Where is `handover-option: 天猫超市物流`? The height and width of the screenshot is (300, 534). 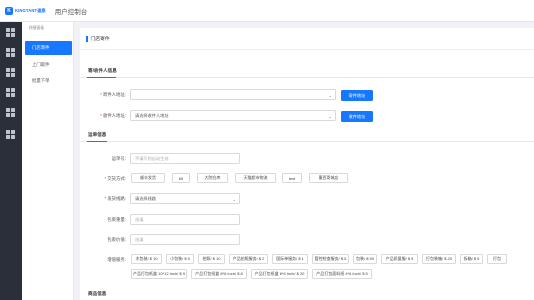 handover-option: 天猫超市物流 is located at coordinates (255, 178).